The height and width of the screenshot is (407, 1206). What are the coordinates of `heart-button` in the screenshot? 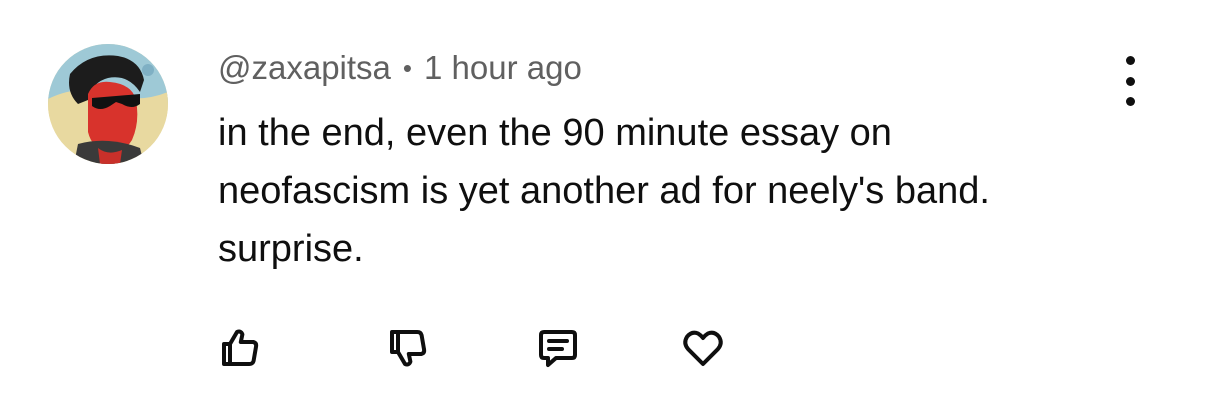 It's located at (703, 348).